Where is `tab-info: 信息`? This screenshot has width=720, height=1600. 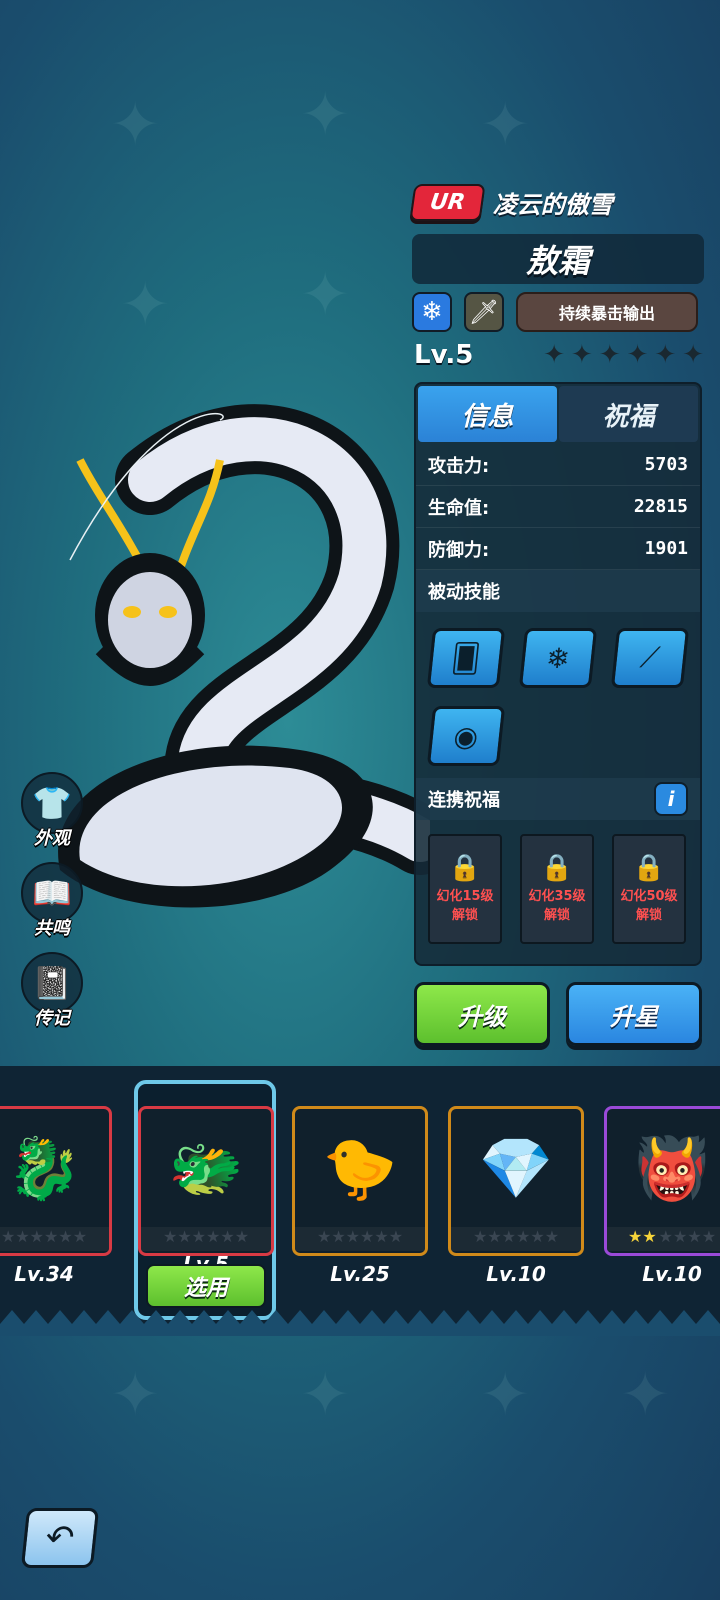
tab-info: 信息 is located at coordinates (487, 414).